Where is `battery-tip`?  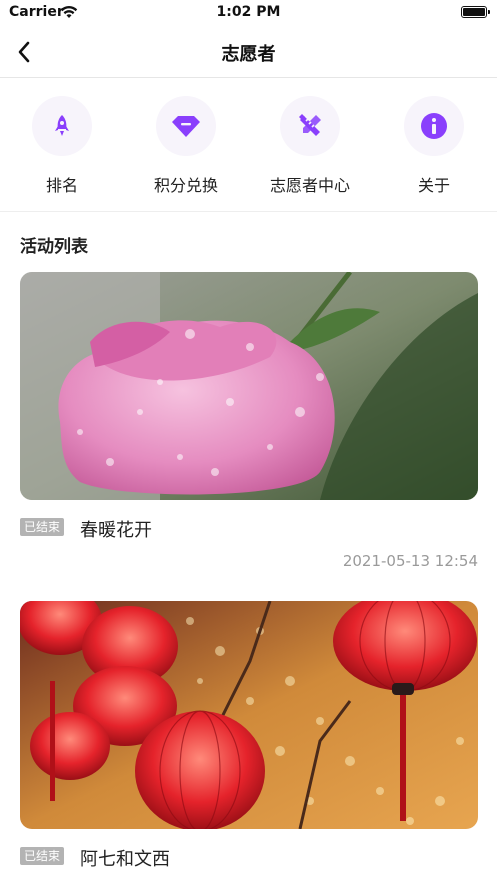 battery-tip is located at coordinates (489, 12).